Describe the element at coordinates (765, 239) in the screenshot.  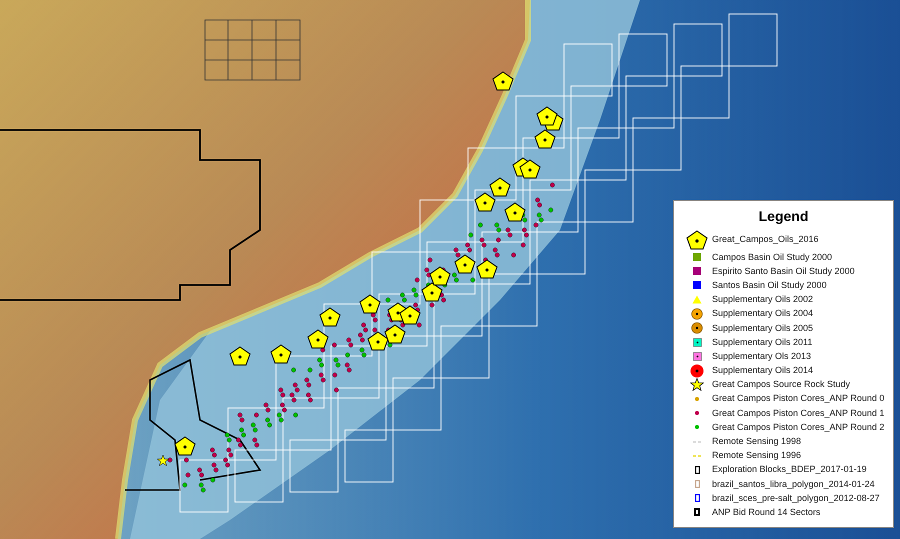
I see `legend-label: Great_Campos_Oils_2016` at that location.